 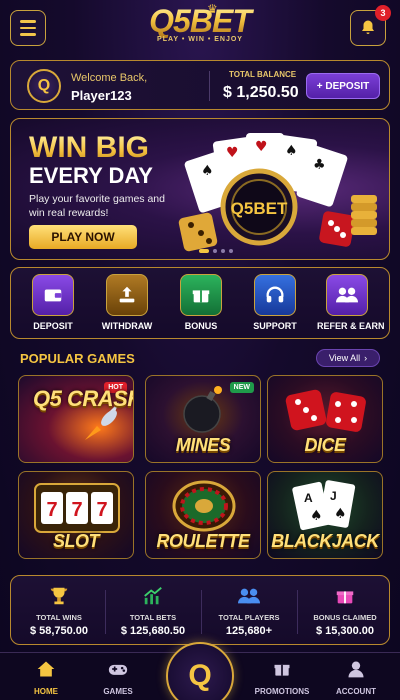 I want to click on game-card-slot: 777 SLOT, so click(x=76, y=515).